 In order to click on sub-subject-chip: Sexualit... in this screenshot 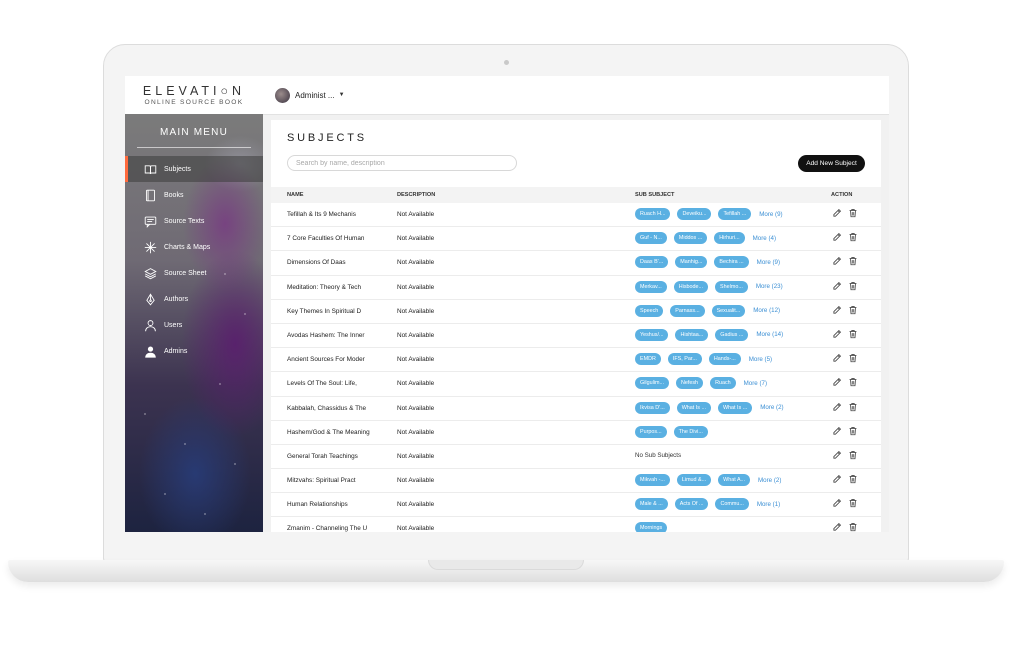, I will do `click(728, 310)`.